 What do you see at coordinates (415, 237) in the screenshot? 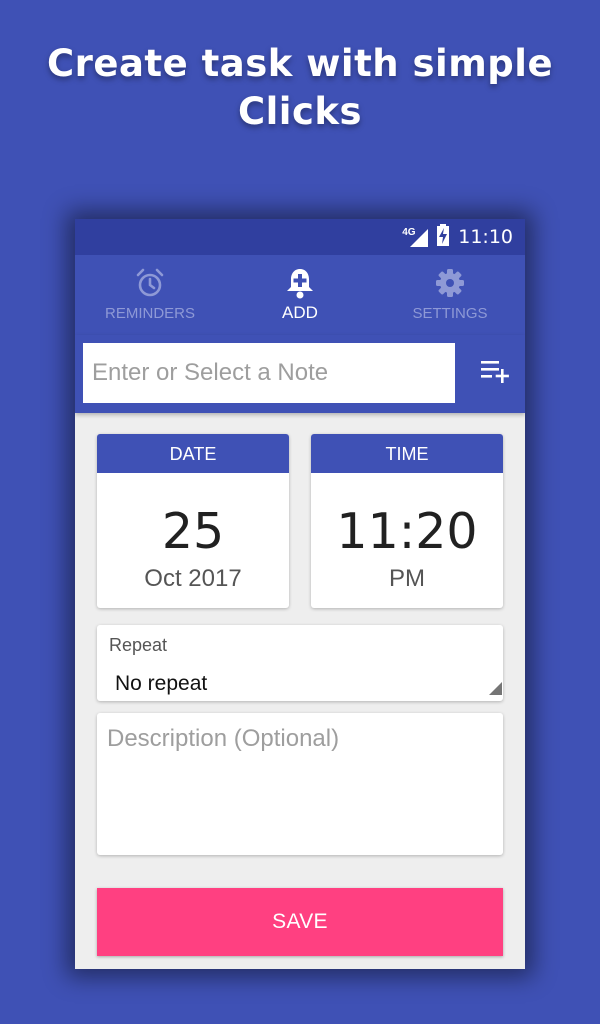
I see `signal-4g-icon: 4G` at bounding box center [415, 237].